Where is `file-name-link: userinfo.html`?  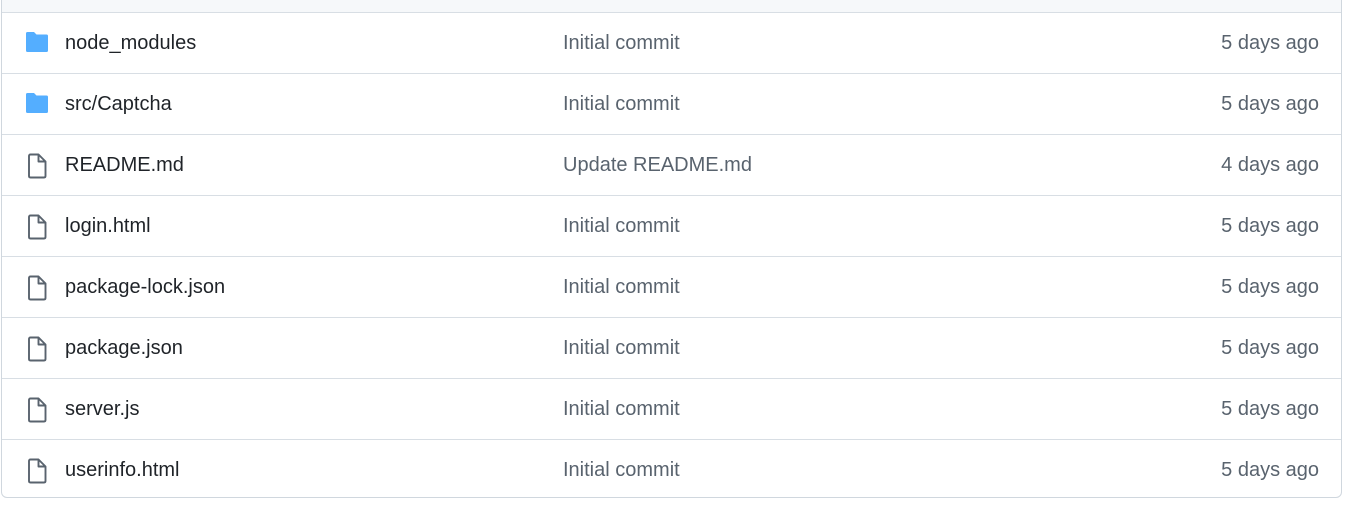
file-name-link: userinfo.html is located at coordinates (122, 468).